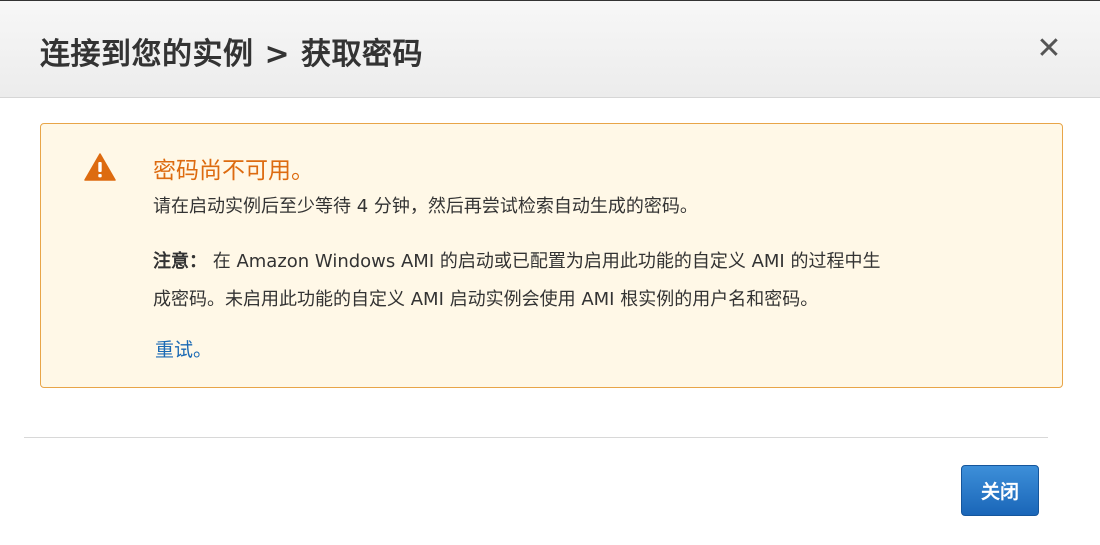 This screenshot has height=545, width=1100. Describe the element at coordinates (183, 348) in the screenshot. I see `retry-link: 重试。` at that location.